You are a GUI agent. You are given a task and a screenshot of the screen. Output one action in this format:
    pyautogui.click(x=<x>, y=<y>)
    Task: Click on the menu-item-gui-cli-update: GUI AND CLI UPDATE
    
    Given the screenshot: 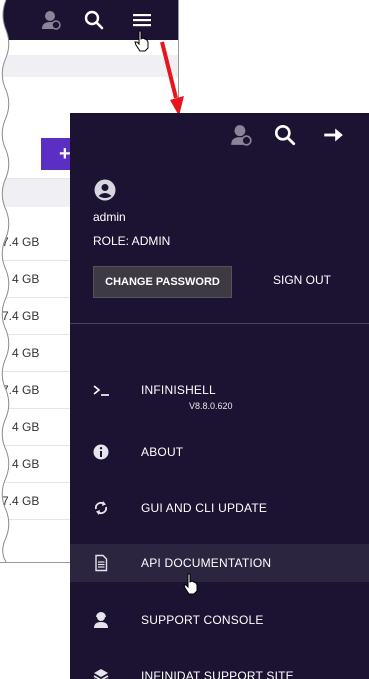 What is the action you would take?
    pyautogui.click(x=219, y=508)
    